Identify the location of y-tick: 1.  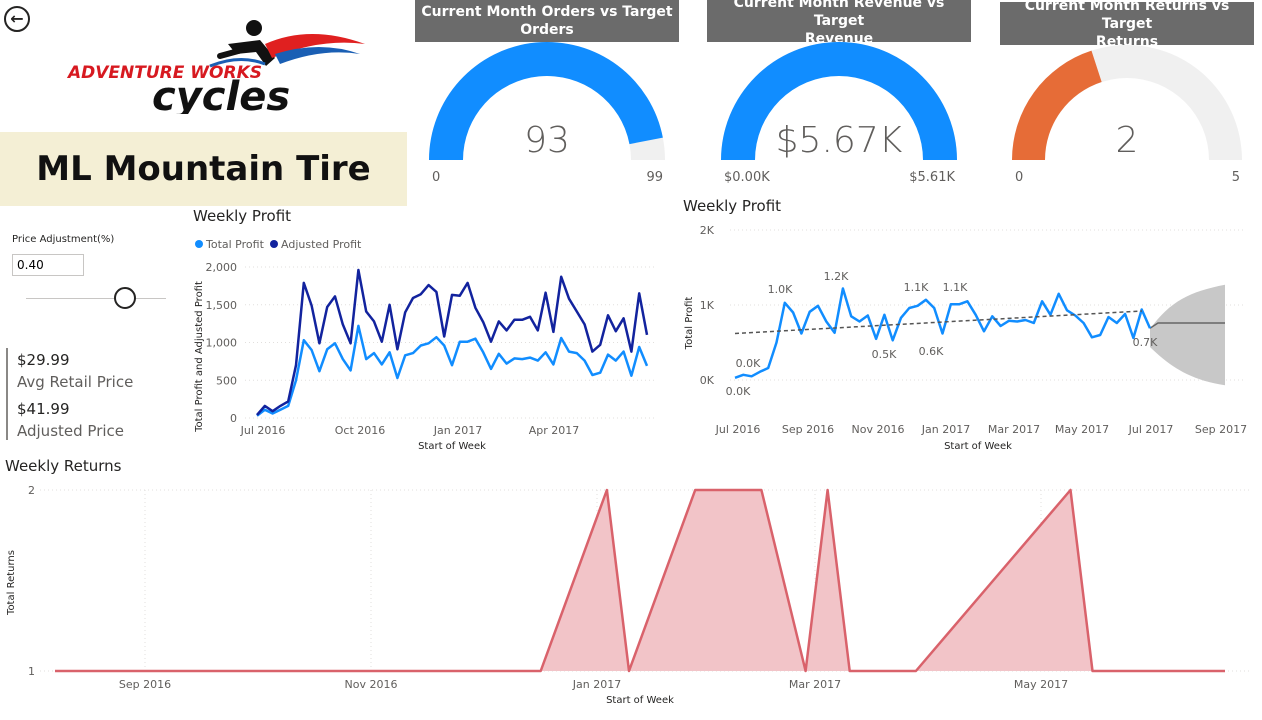
(31, 671).